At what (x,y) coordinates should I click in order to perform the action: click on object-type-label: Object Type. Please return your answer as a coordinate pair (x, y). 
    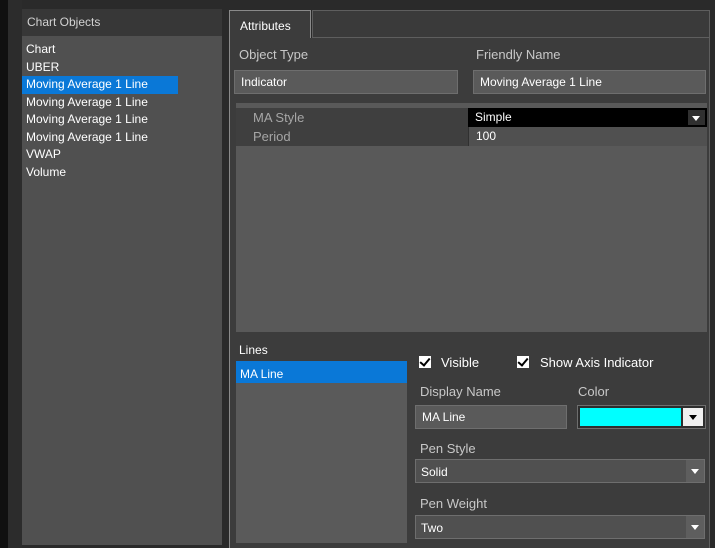
    Looking at the image, I should click on (274, 54).